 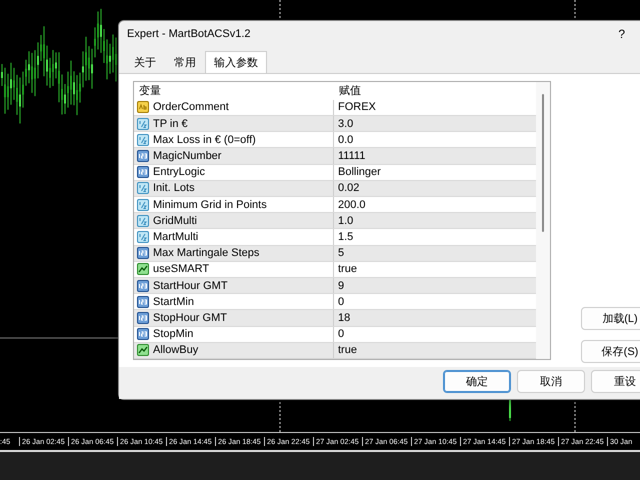 I want to click on dialog-button: 确定, so click(x=477, y=381).